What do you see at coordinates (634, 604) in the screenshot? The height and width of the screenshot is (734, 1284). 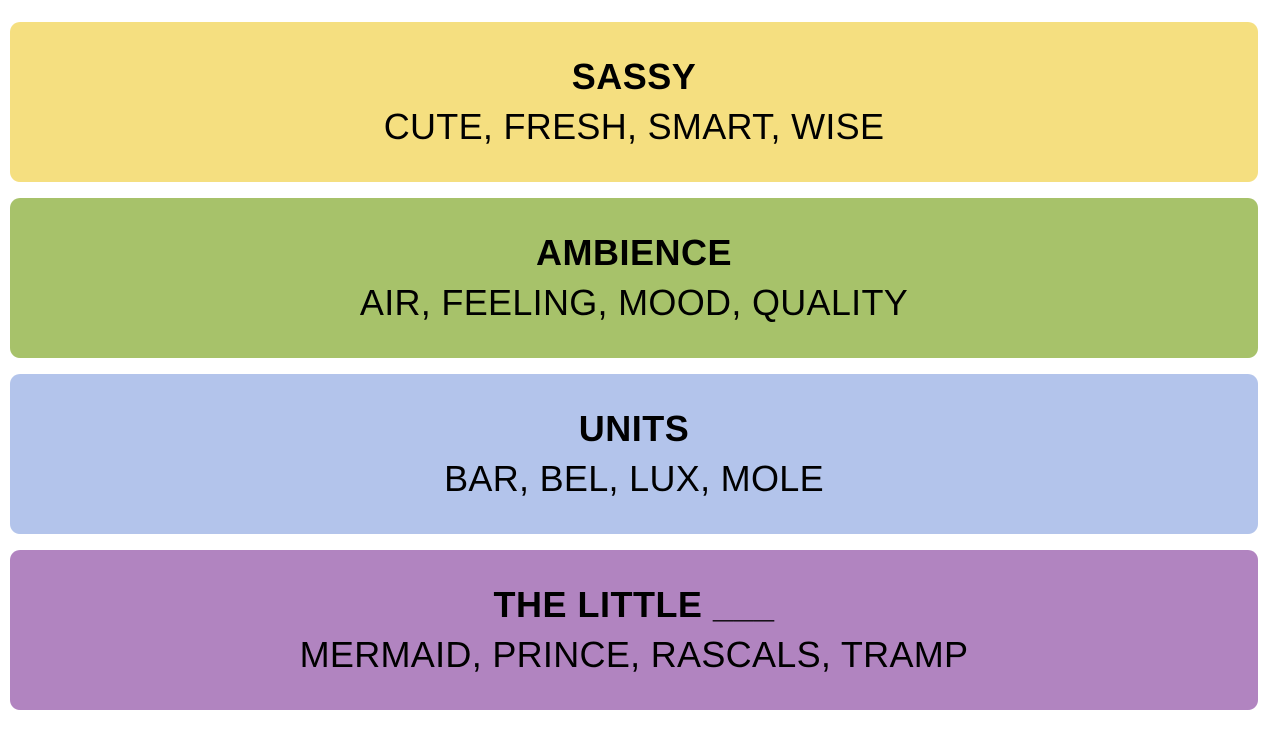 I see `group-title: THE LITTLE ___` at bounding box center [634, 604].